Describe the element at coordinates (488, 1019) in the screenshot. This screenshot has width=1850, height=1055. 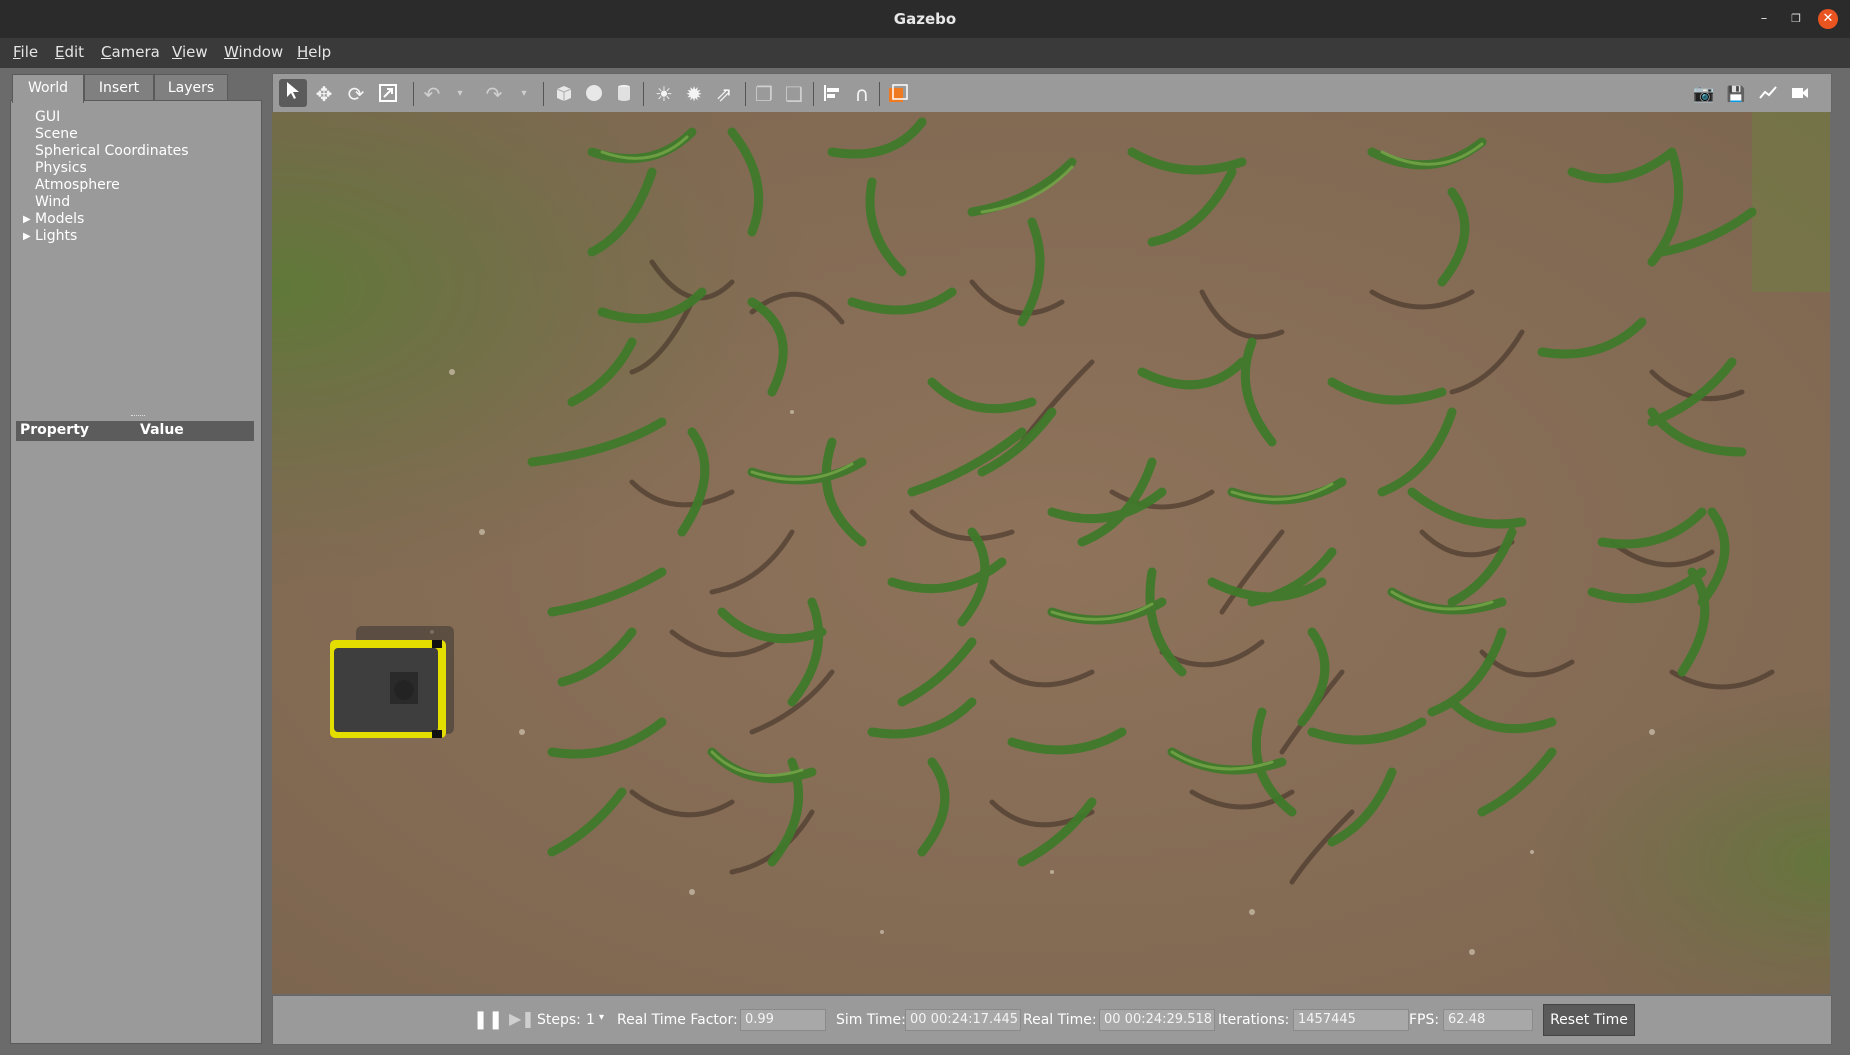
I see `pause-icon: ❚❚` at that location.